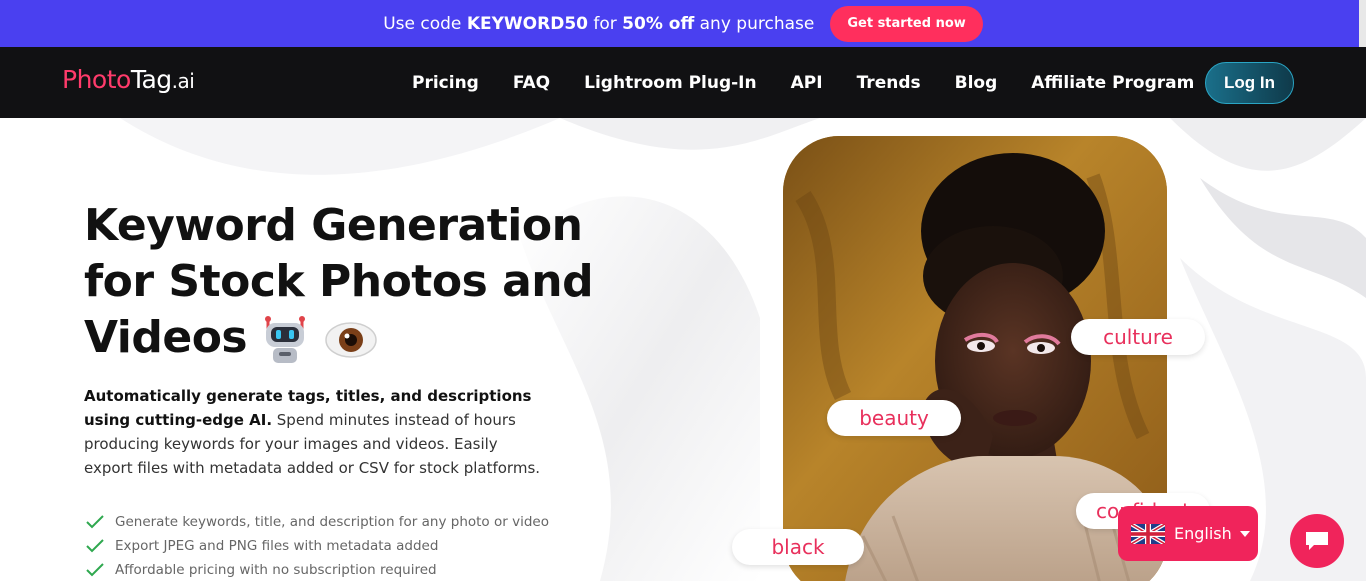  Describe the element at coordinates (1112, 83) in the screenshot. I see `nav-link-affiliate-program: Affiliate Program` at that location.